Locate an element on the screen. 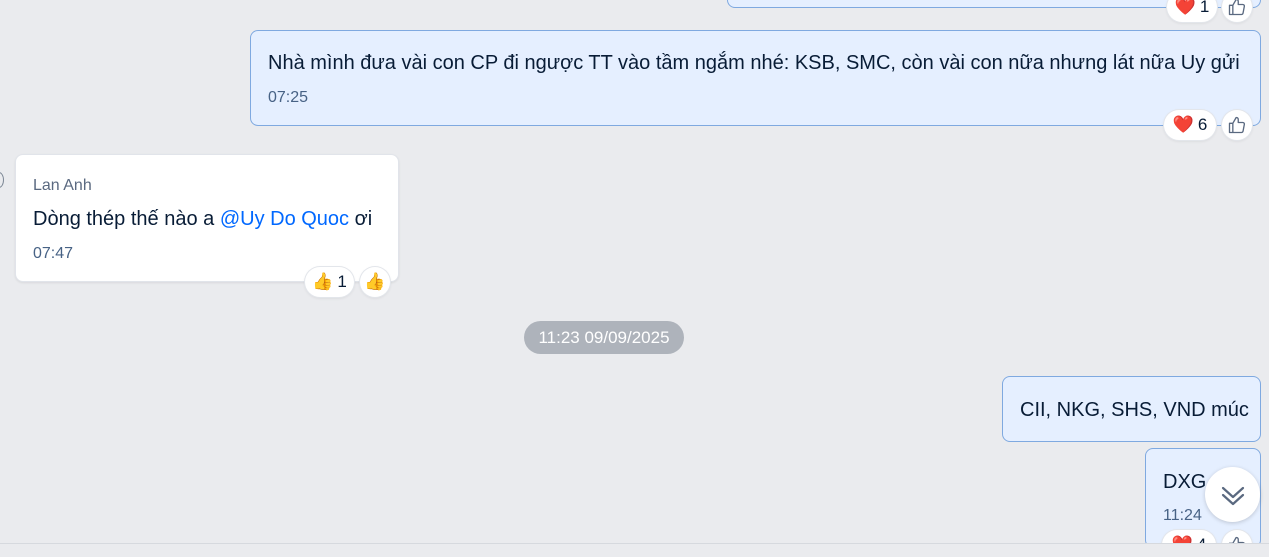 Image resolution: width=1269 pixels, height=557 pixels. double-chevron-down-icon is located at coordinates (1232, 495).